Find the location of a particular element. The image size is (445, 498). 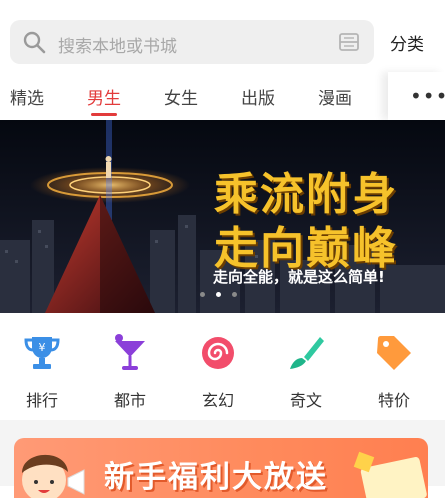

tab-featured: 精选 is located at coordinates (27, 96).